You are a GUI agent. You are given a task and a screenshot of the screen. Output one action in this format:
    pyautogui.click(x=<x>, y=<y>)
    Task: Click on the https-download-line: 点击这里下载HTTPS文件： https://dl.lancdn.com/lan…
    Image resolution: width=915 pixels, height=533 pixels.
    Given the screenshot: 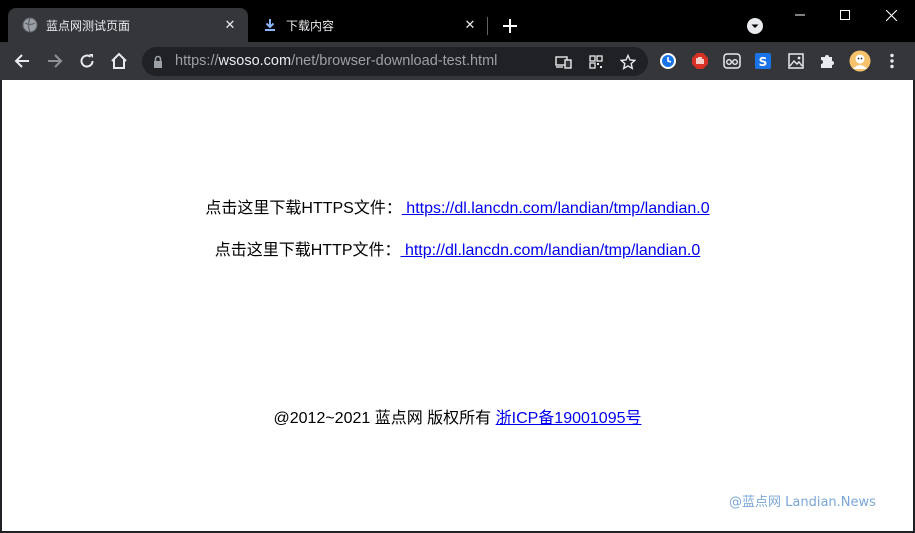 What is the action you would take?
    pyautogui.click(x=457, y=206)
    